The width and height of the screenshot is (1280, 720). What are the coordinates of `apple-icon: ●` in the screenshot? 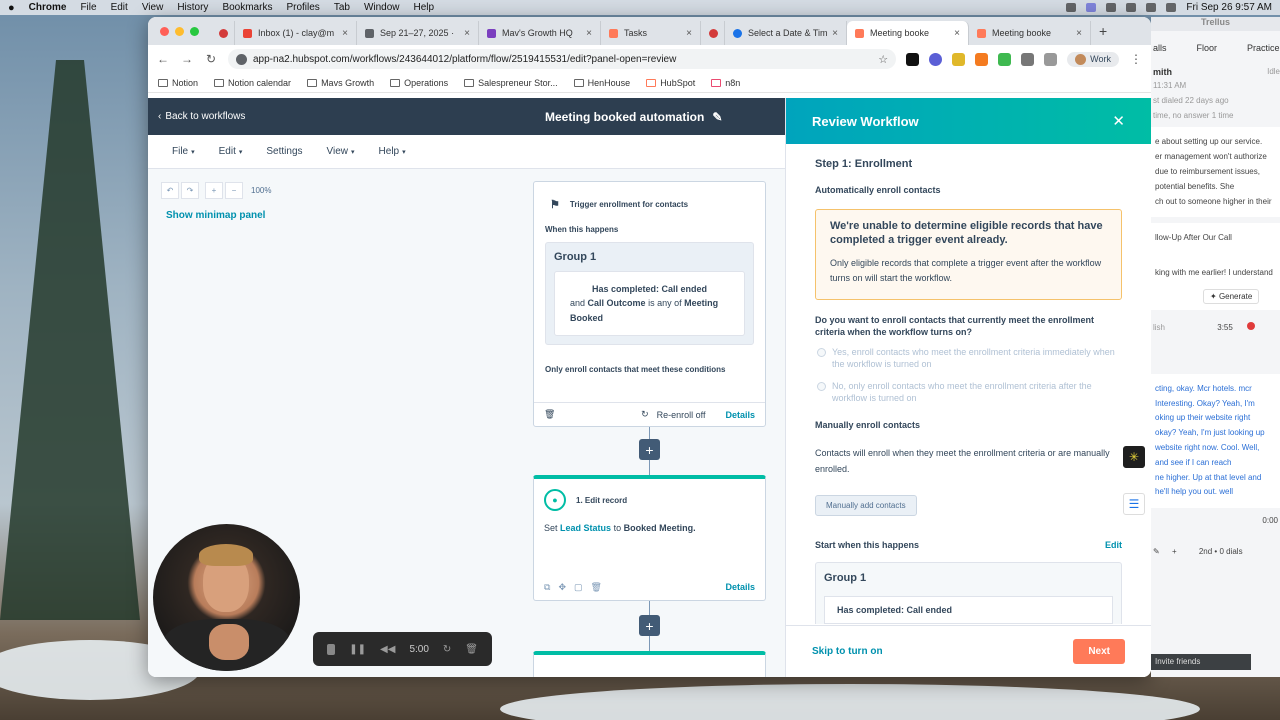 It's located at (11, 8).